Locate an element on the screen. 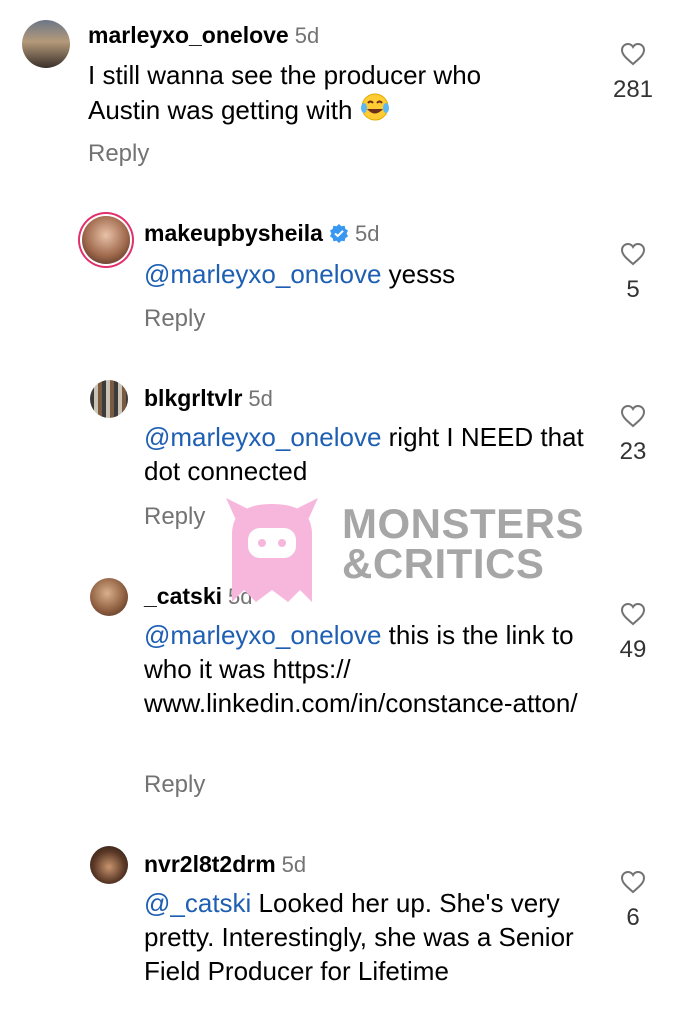 The height and width of the screenshot is (1026, 680). like-control: 23 is located at coordinates (633, 435).